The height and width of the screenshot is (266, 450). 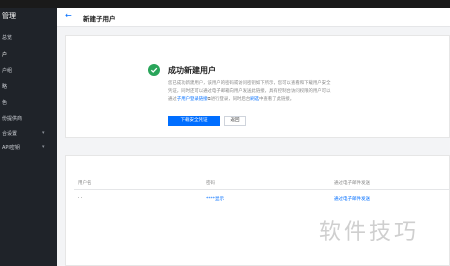 What do you see at coordinates (7, 70) in the screenshot?
I see `sidebar-item-user-groups: 户组` at bounding box center [7, 70].